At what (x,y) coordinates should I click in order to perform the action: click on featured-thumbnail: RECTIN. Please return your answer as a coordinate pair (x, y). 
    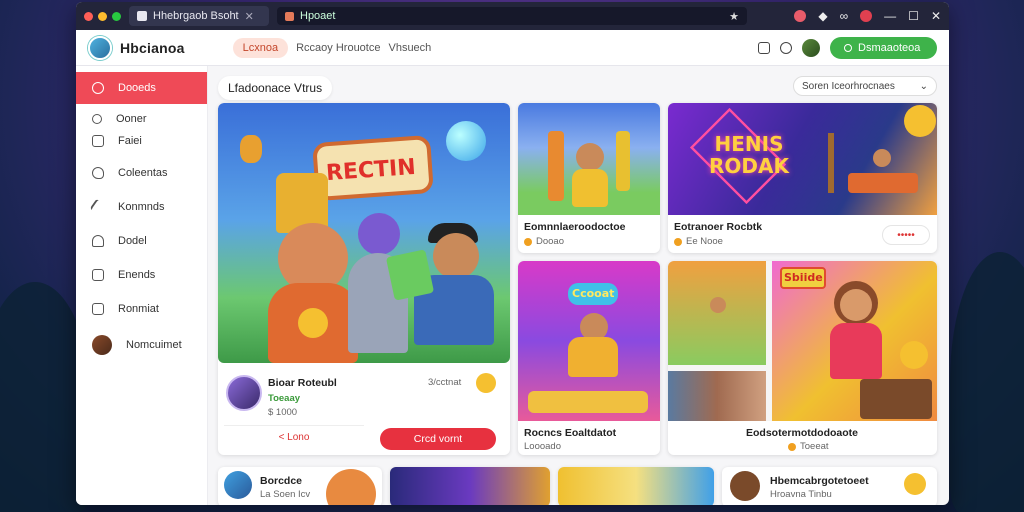
    Looking at the image, I should click on (364, 233).